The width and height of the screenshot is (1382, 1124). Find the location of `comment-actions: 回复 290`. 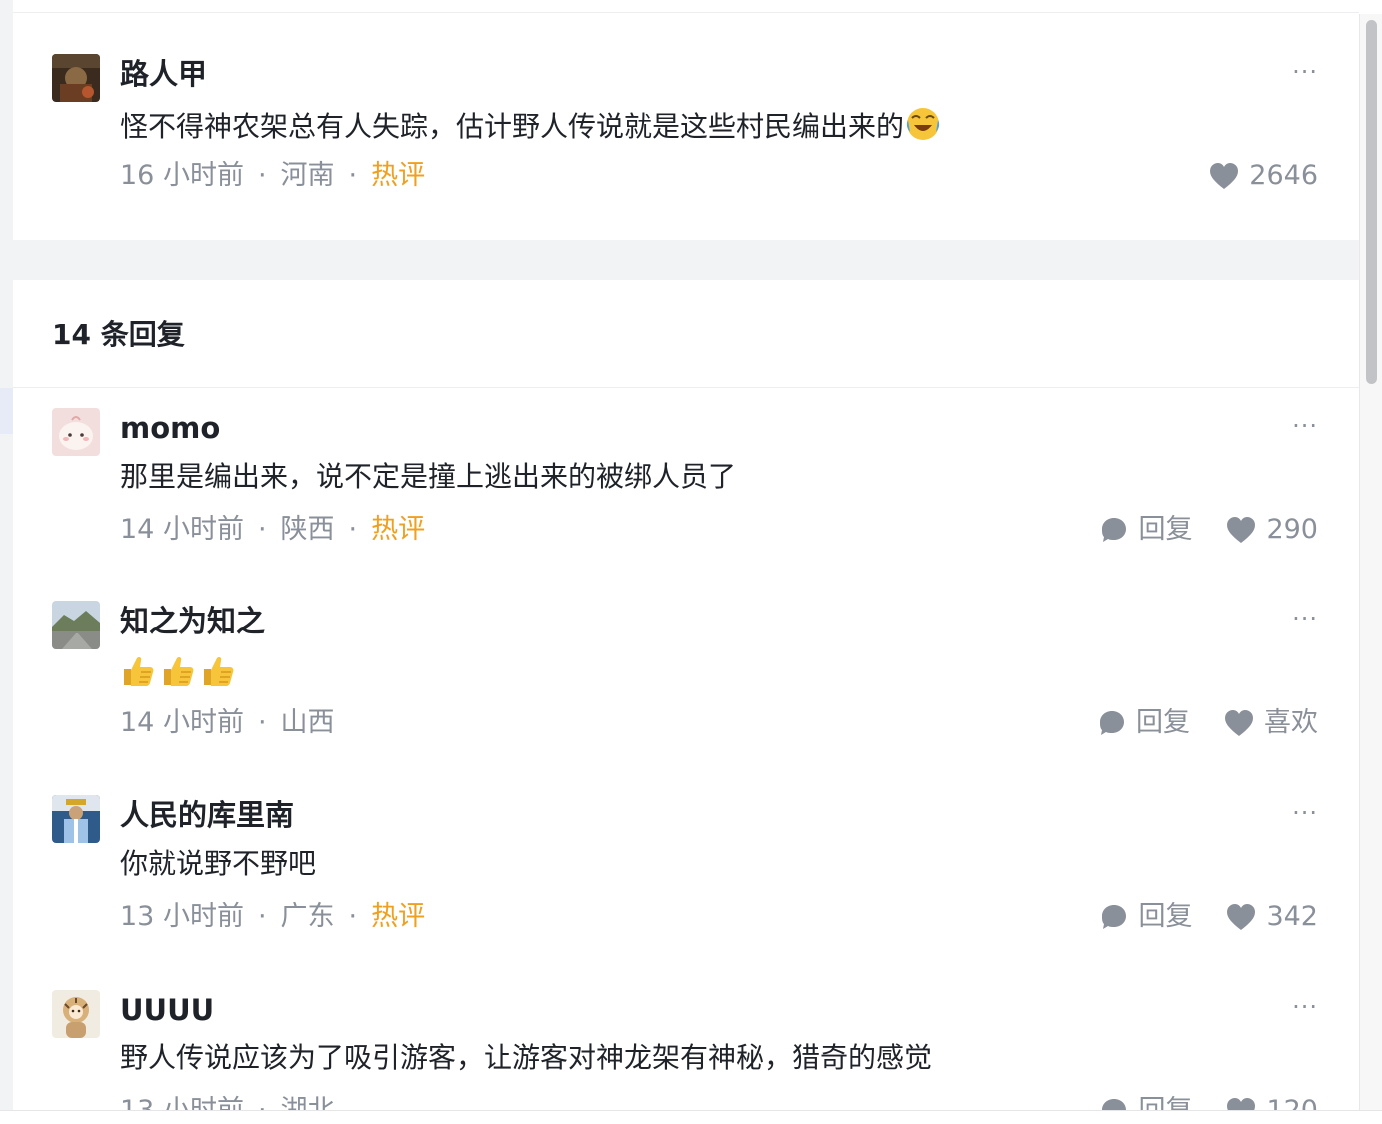

comment-actions: 回复 290 is located at coordinates (1209, 530).